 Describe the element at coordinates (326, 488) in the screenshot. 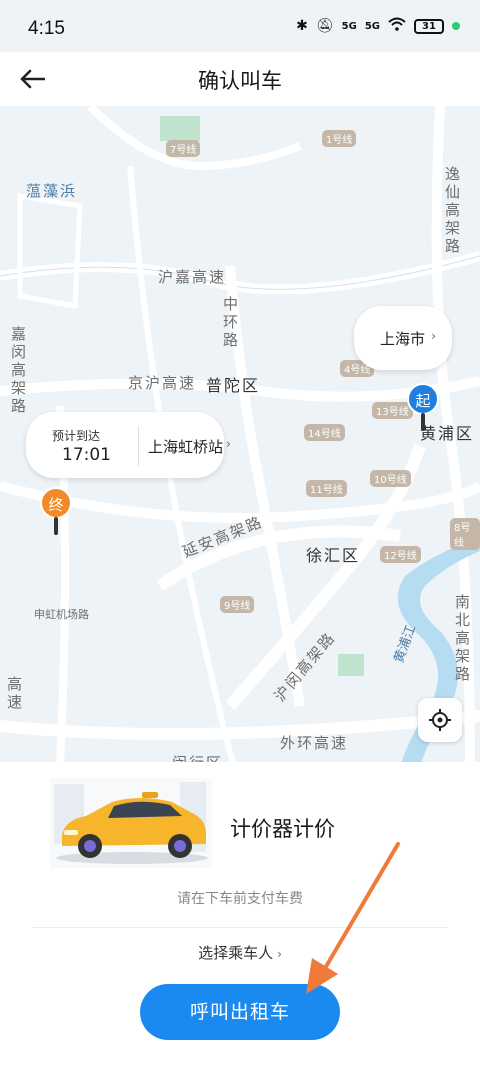

I see `metro-line-11: 11号线` at that location.